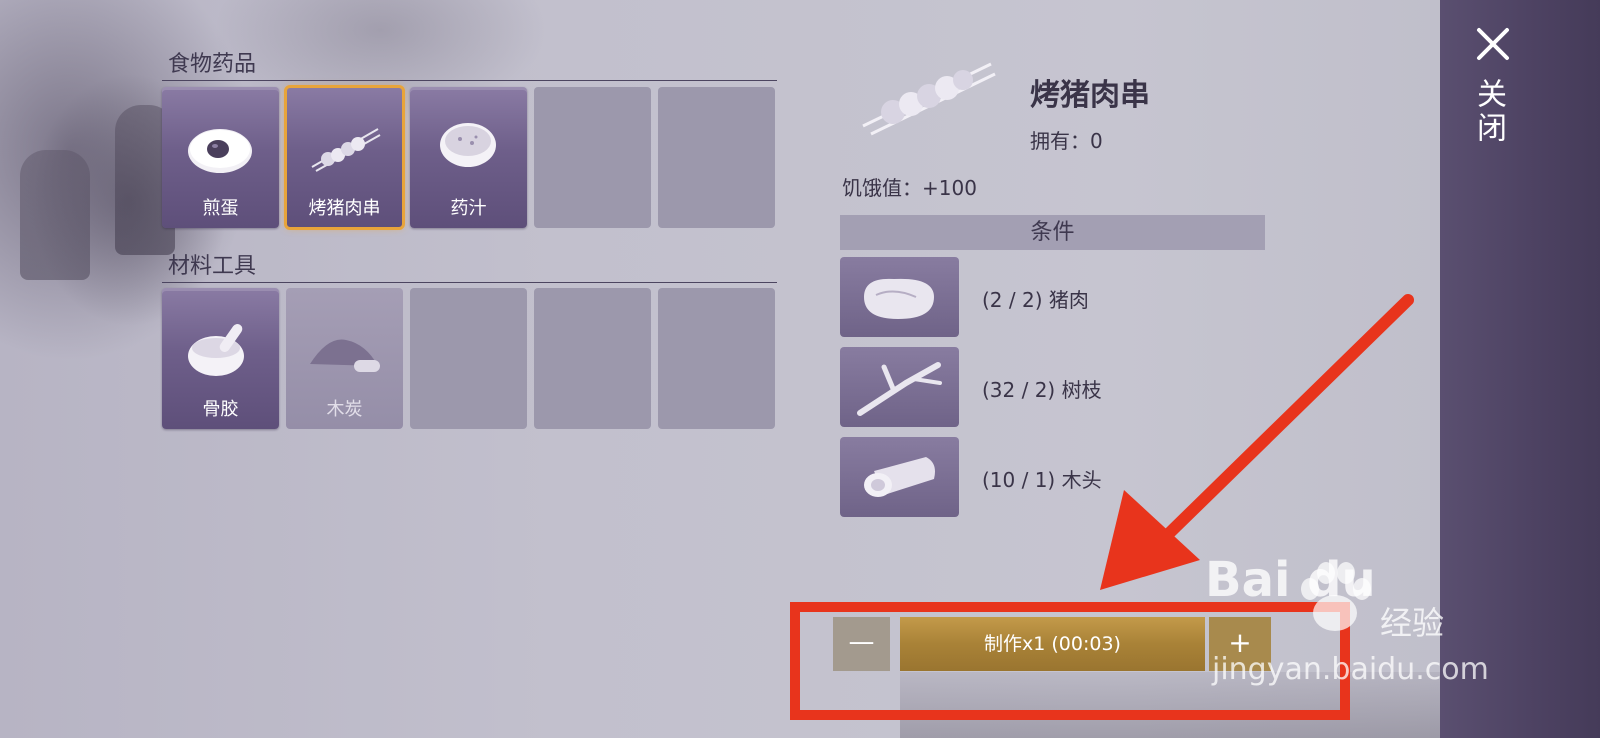 Image resolution: width=1600 pixels, height=738 pixels. Describe the element at coordinates (1493, 44) in the screenshot. I see `close-icon` at that location.